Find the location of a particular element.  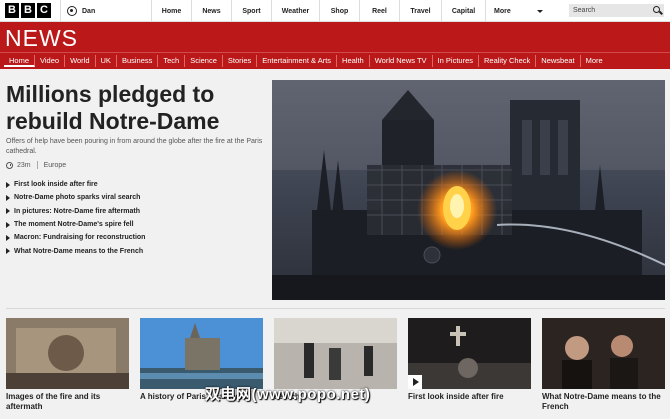

logo-letter-c: C is located at coordinates (44, 10).